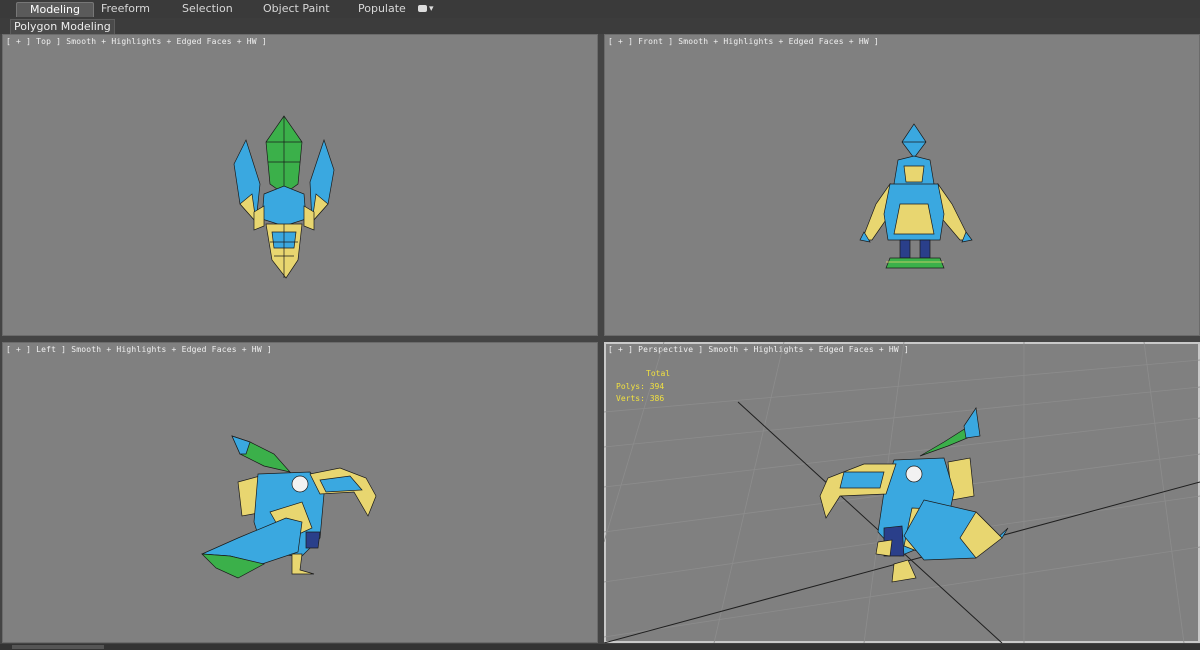 Image resolution: width=1200 pixels, height=650 pixels. What do you see at coordinates (916, 196) in the screenshot?
I see `model-front-view` at bounding box center [916, 196].